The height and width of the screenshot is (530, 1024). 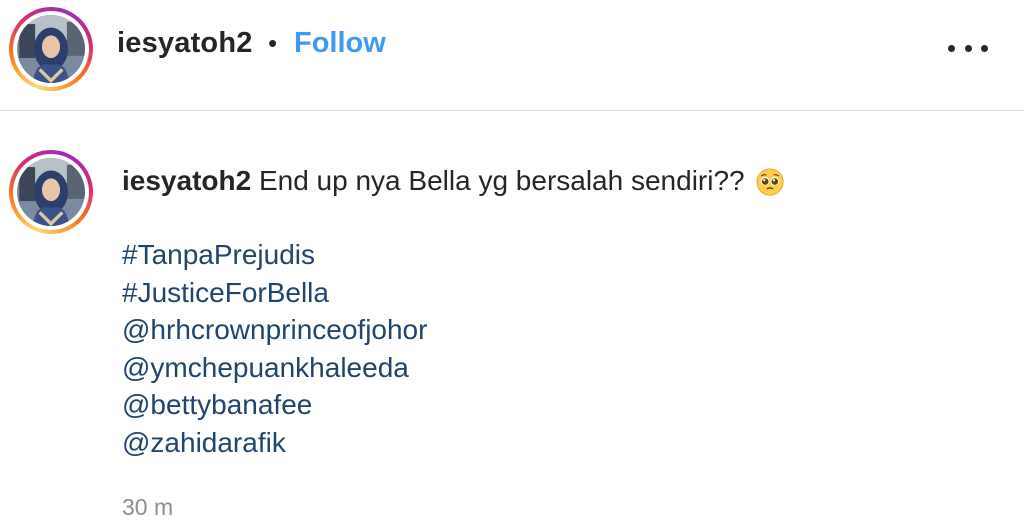 What do you see at coordinates (274, 293) in the screenshot?
I see `hashtag-link: #JusticeForBella` at bounding box center [274, 293].